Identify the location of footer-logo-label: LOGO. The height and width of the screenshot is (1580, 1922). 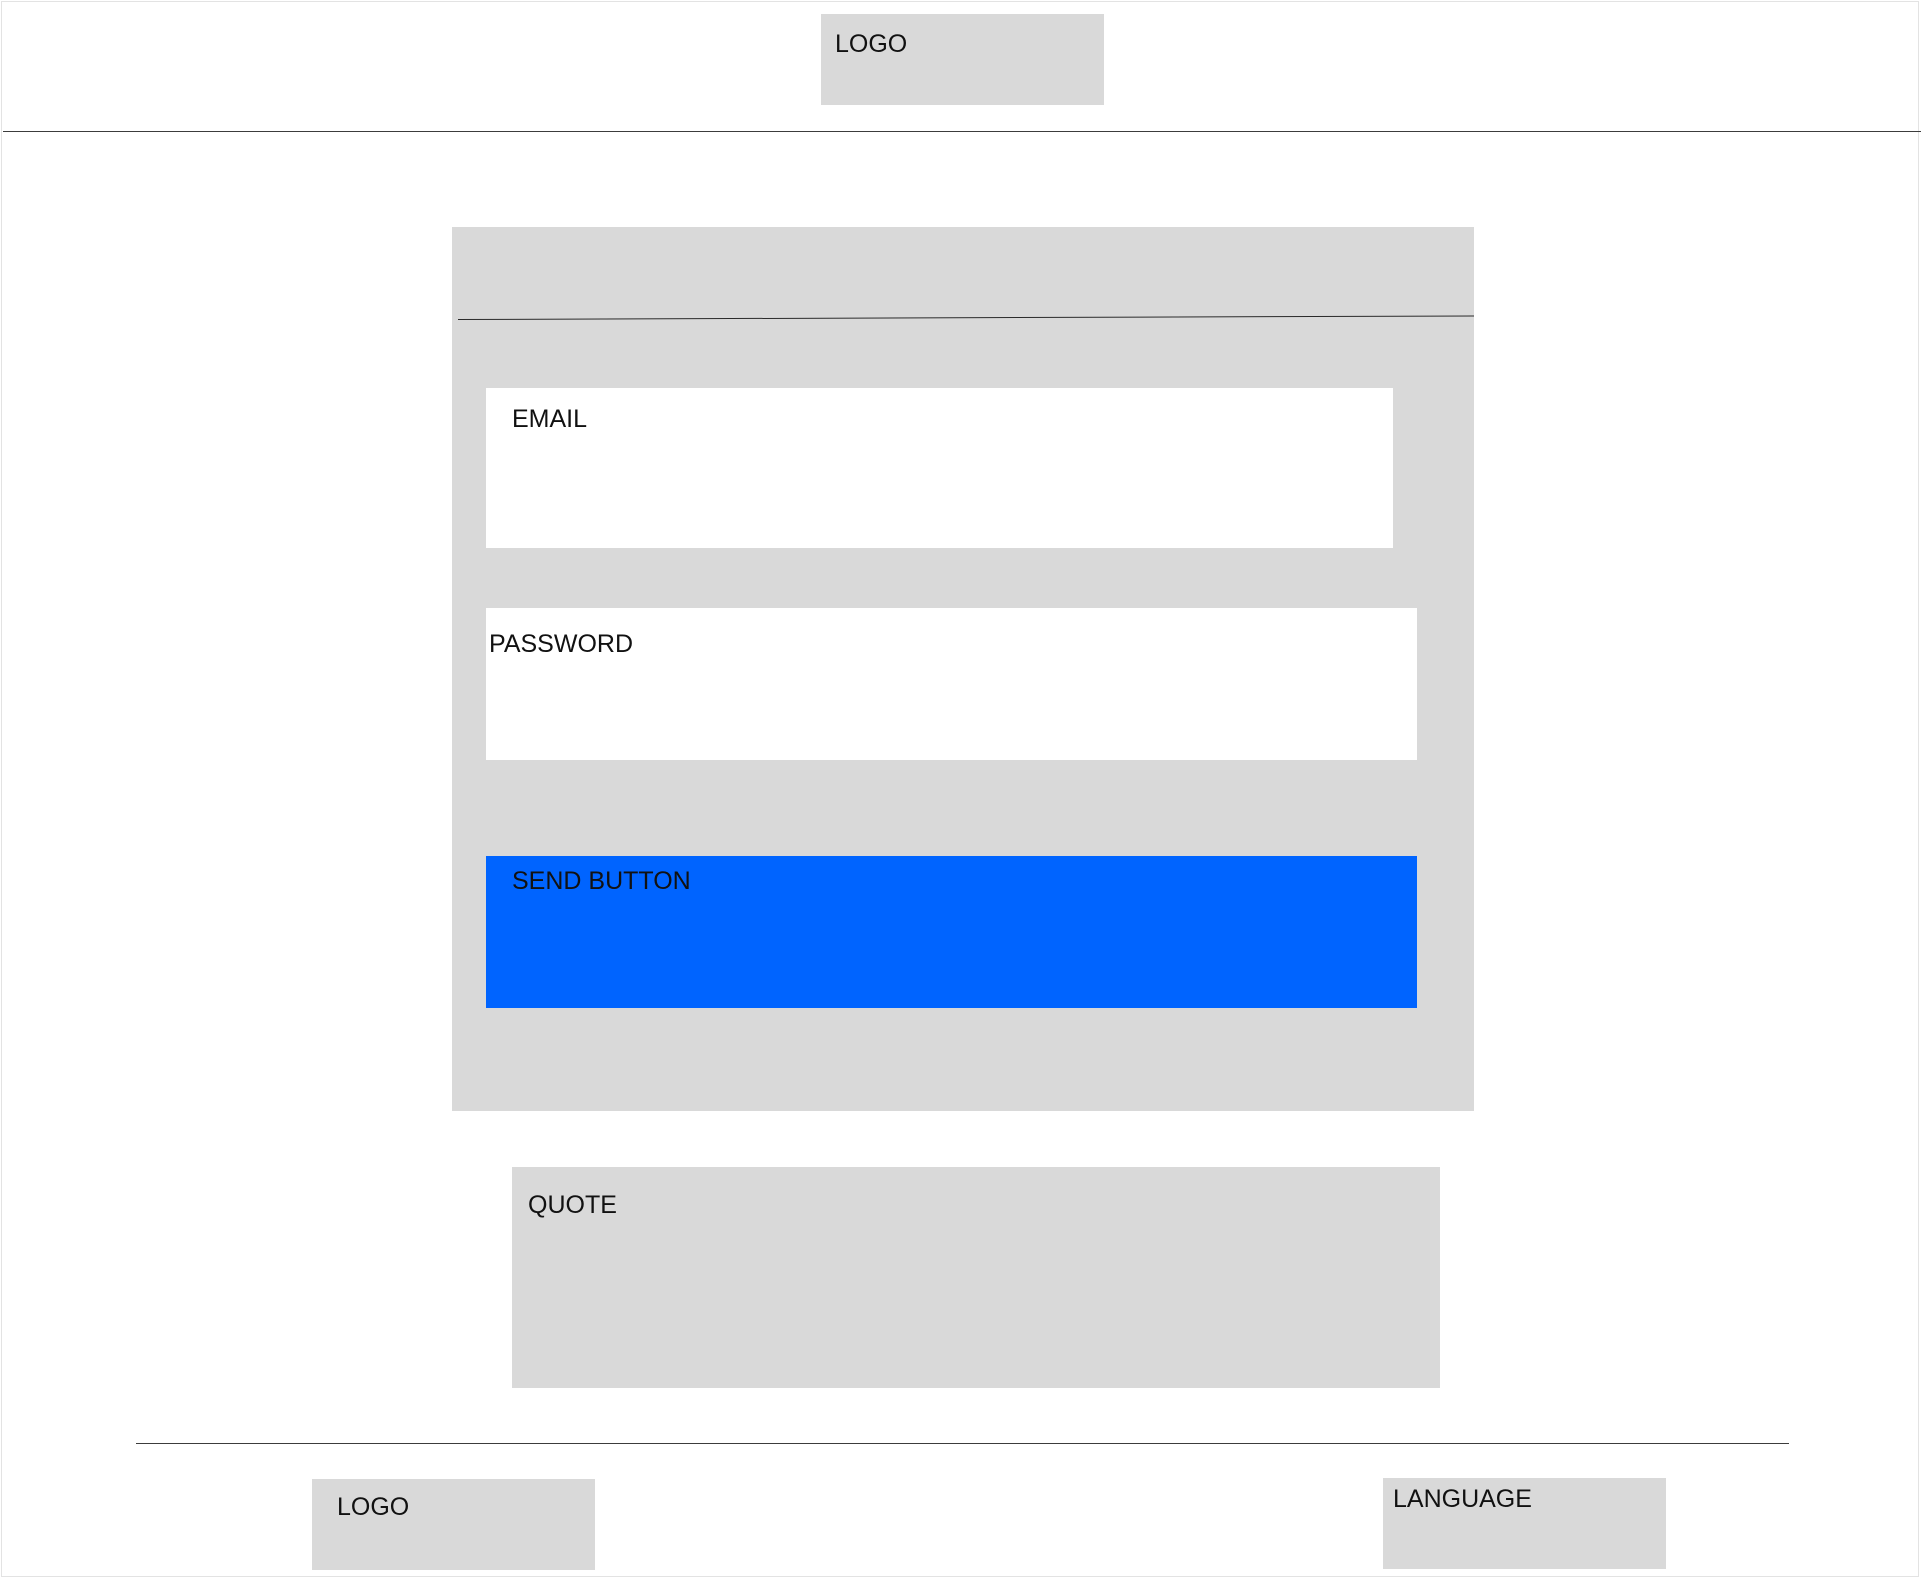
(373, 1507).